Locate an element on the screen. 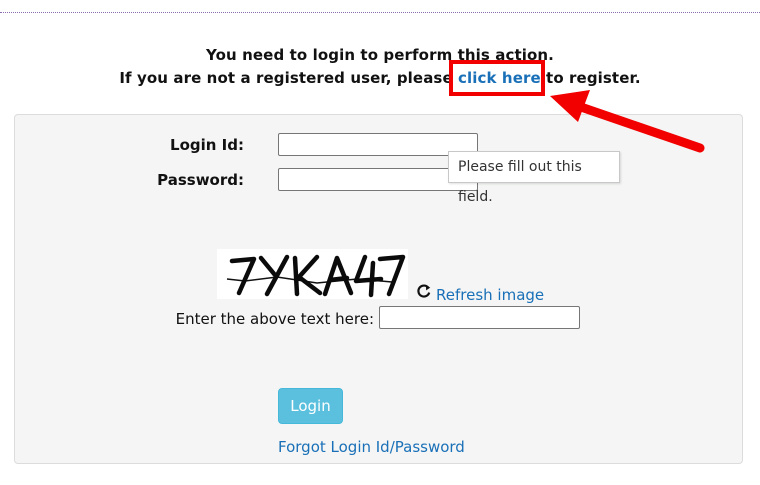 Image resolution: width=760 pixels, height=485 pixels. refresh-icon is located at coordinates (424, 291).